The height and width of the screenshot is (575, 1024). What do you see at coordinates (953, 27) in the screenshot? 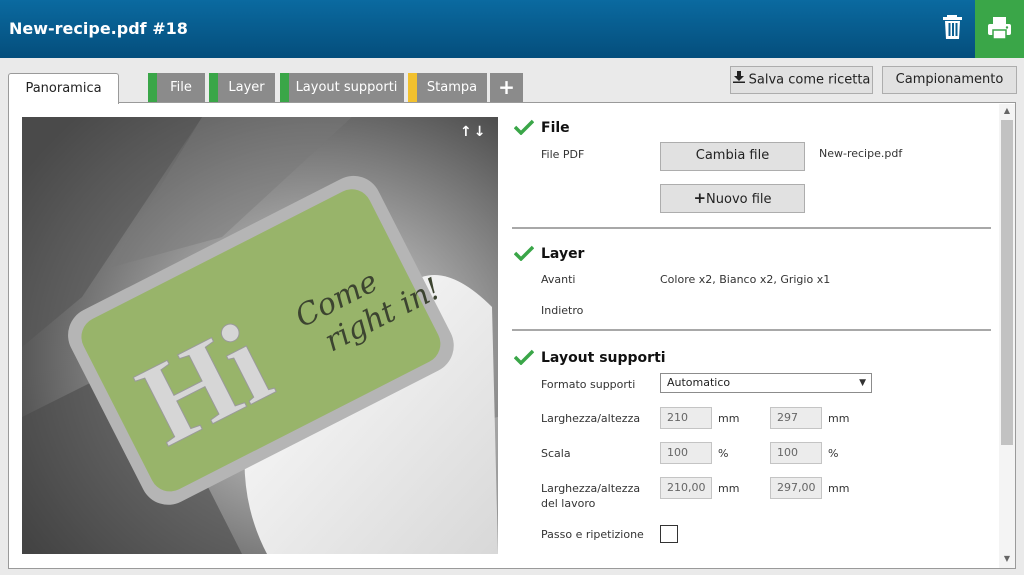
I see `trash-icon` at bounding box center [953, 27].